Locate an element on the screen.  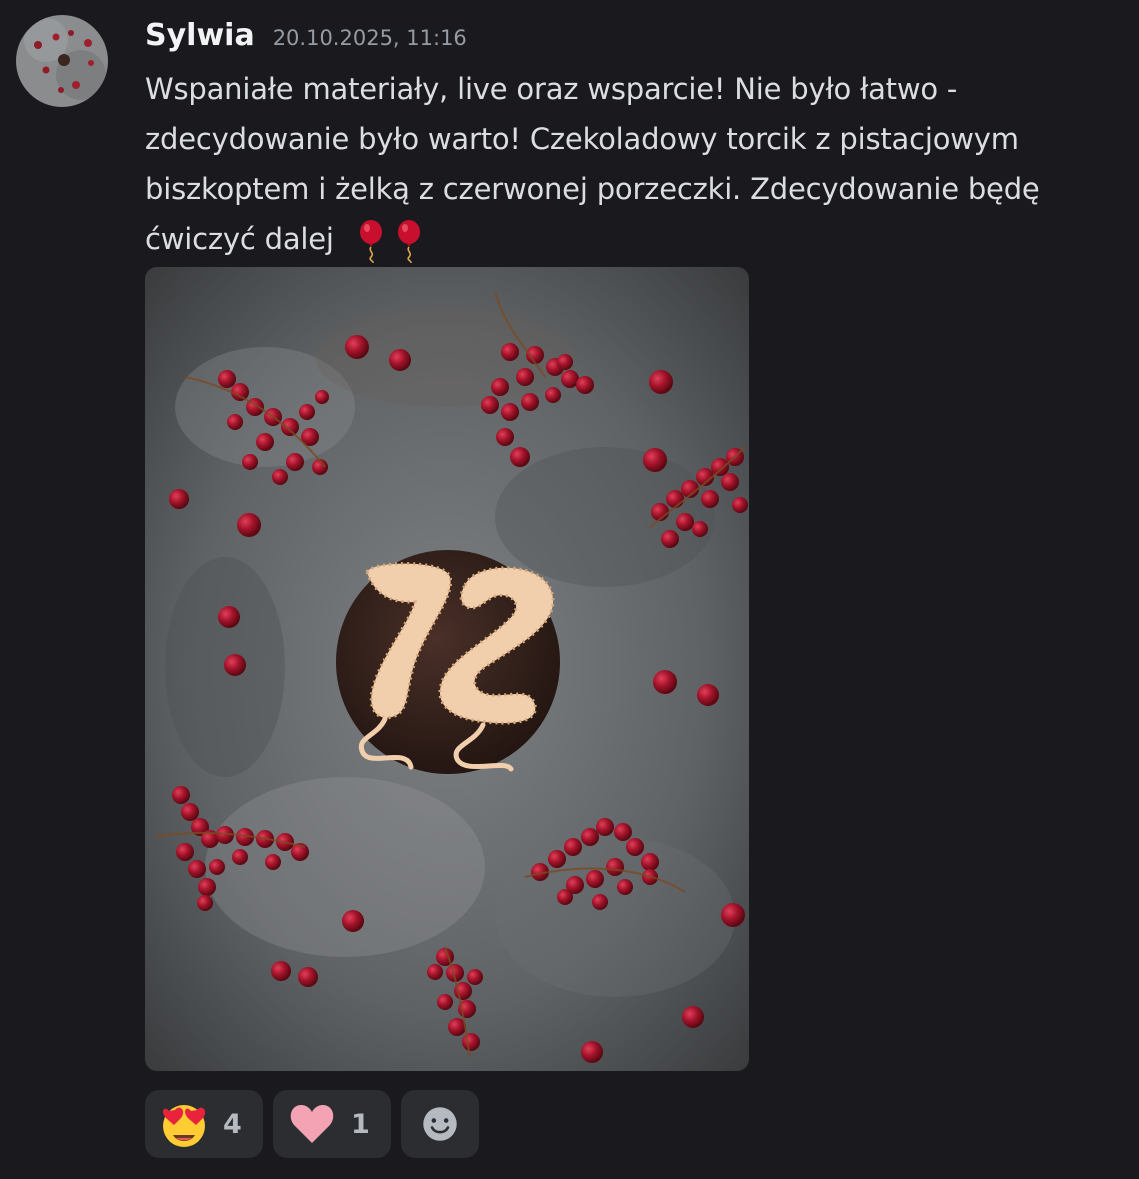
timestamp: 20.10.2025, 11:16 is located at coordinates (369, 38).